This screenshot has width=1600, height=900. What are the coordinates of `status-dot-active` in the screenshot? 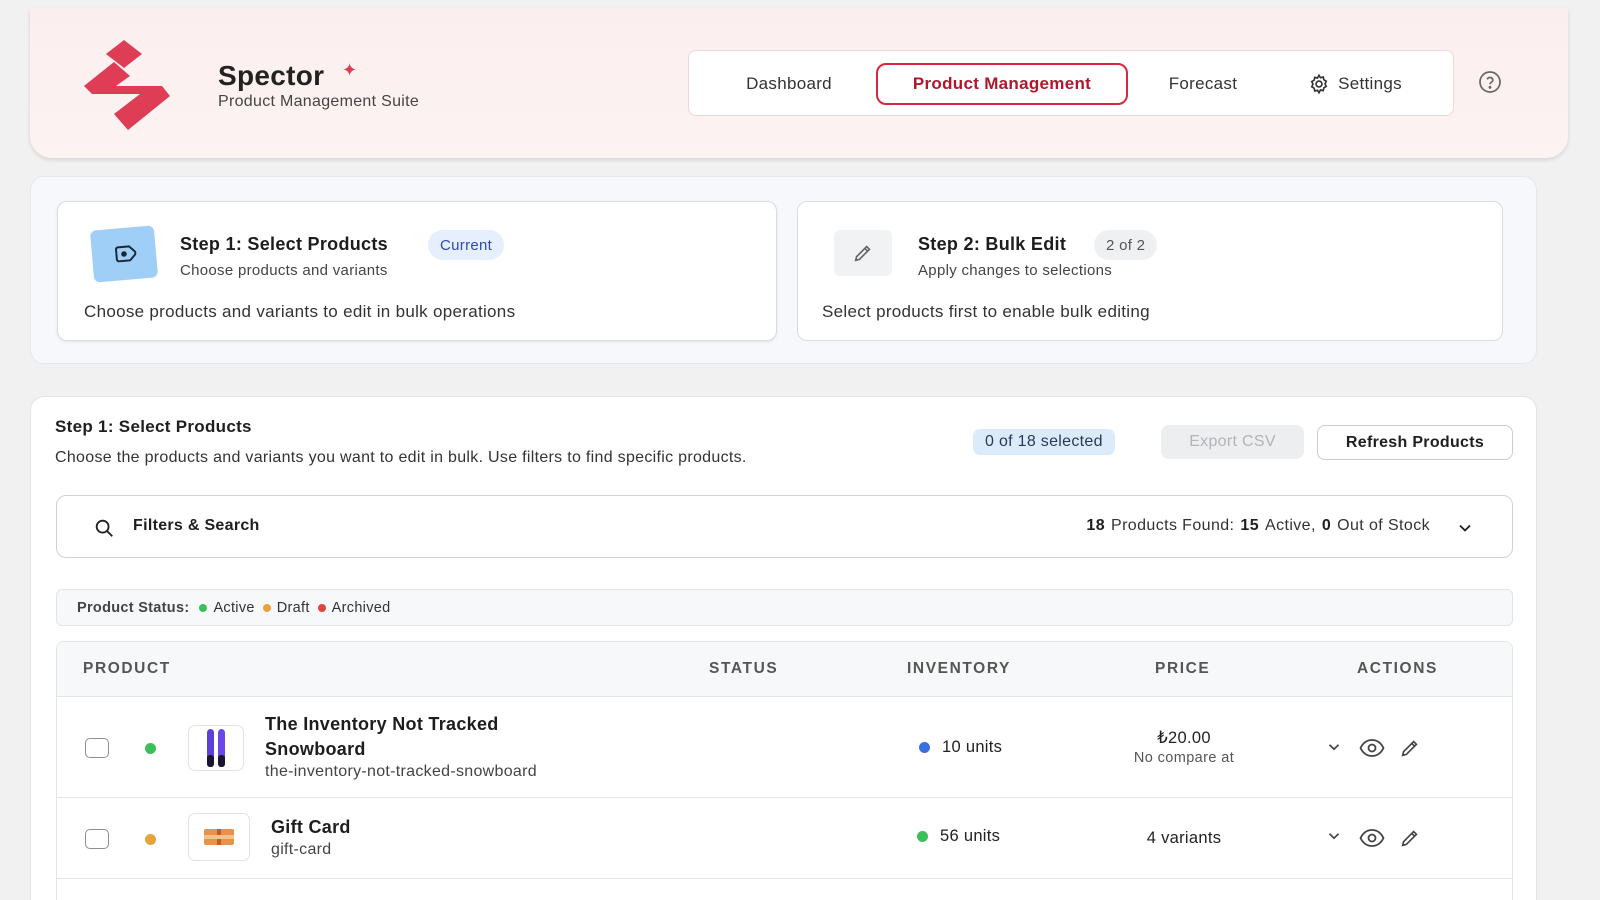 It's located at (150, 748).